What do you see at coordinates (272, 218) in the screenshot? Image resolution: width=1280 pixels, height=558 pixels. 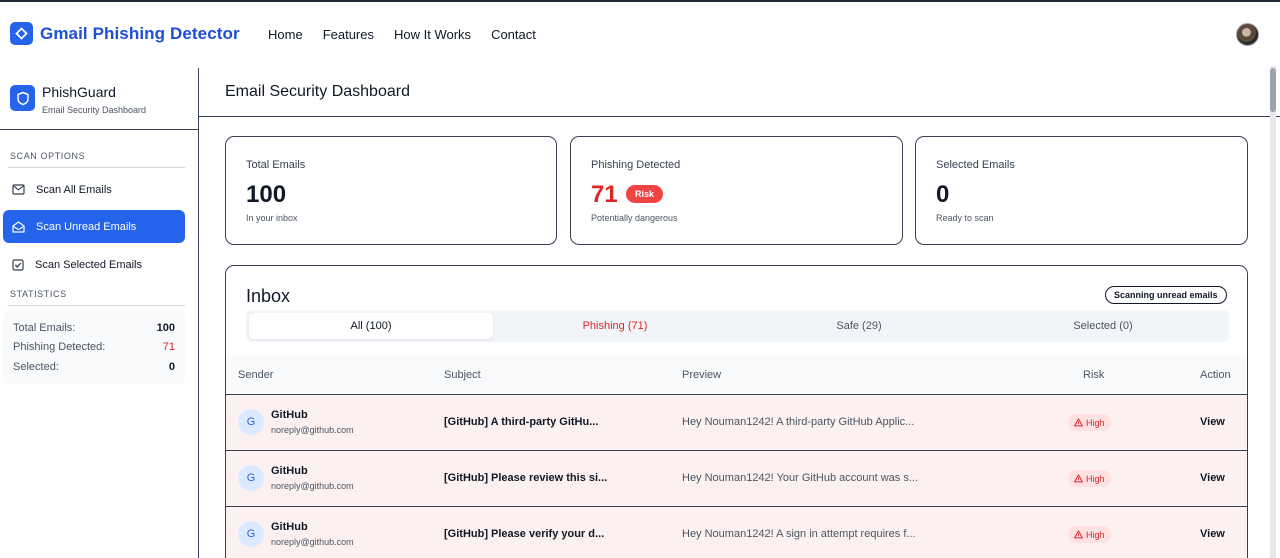 I see `card-subtext: In your inbox` at bounding box center [272, 218].